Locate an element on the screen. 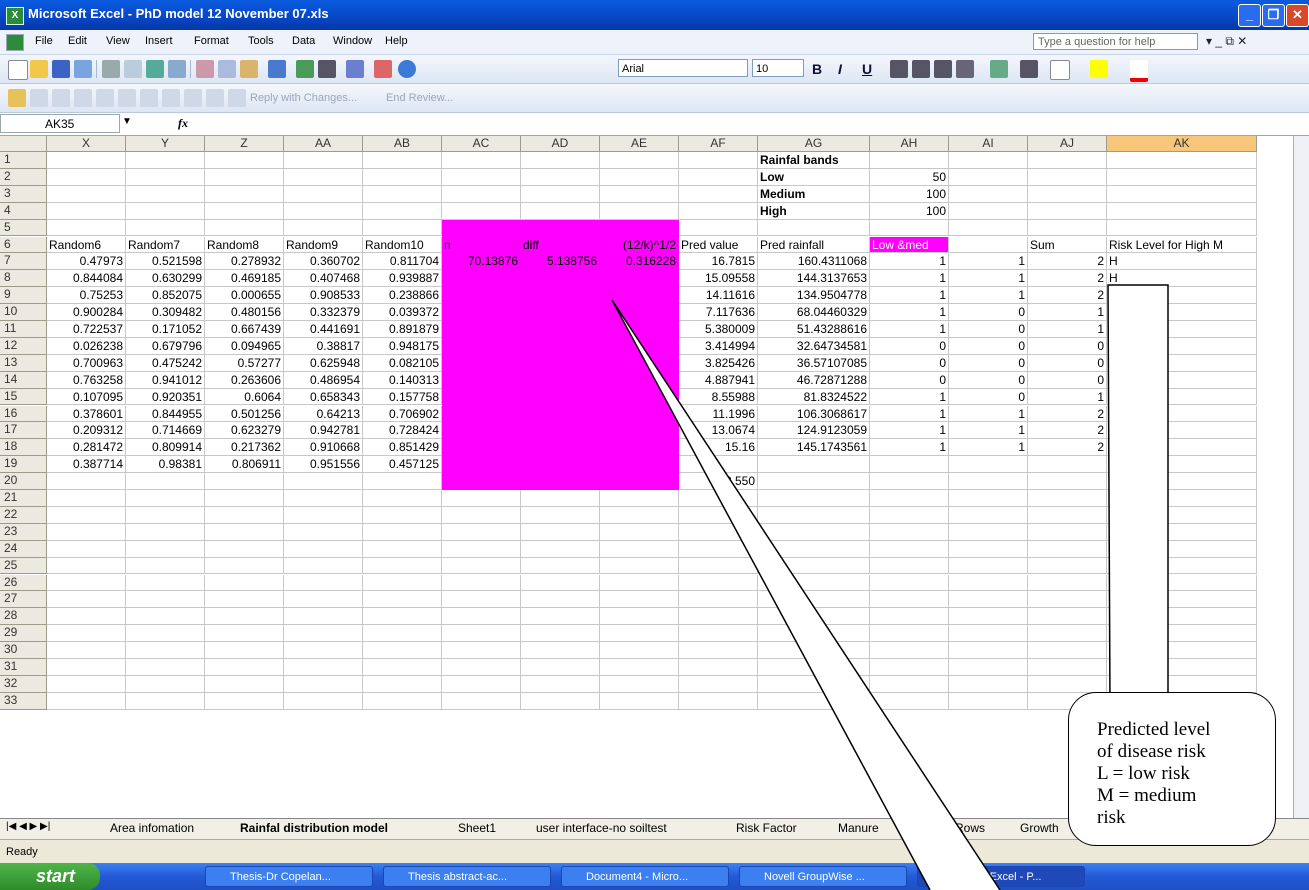  callout-line: risk is located at coordinates (1111, 817).